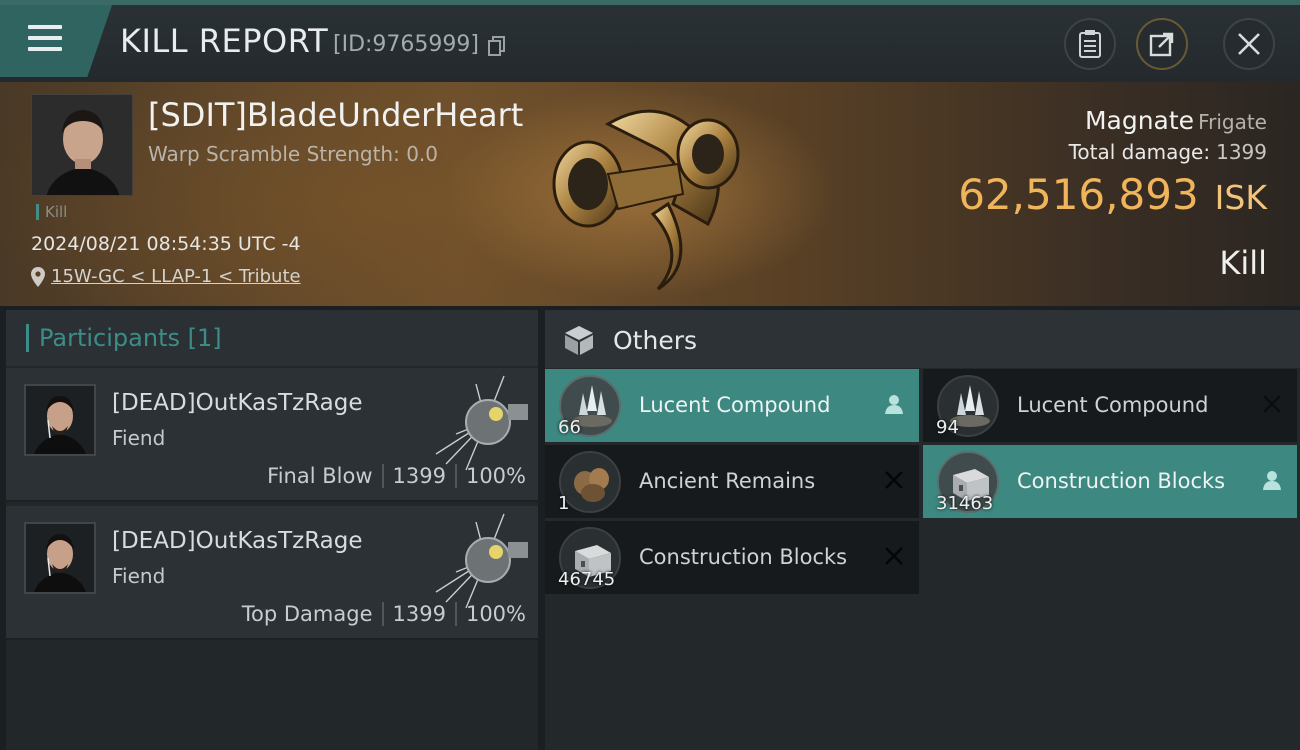  What do you see at coordinates (1241, 152) in the screenshot?
I see `total-damage-value: 1399` at bounding box center [1241, 152].